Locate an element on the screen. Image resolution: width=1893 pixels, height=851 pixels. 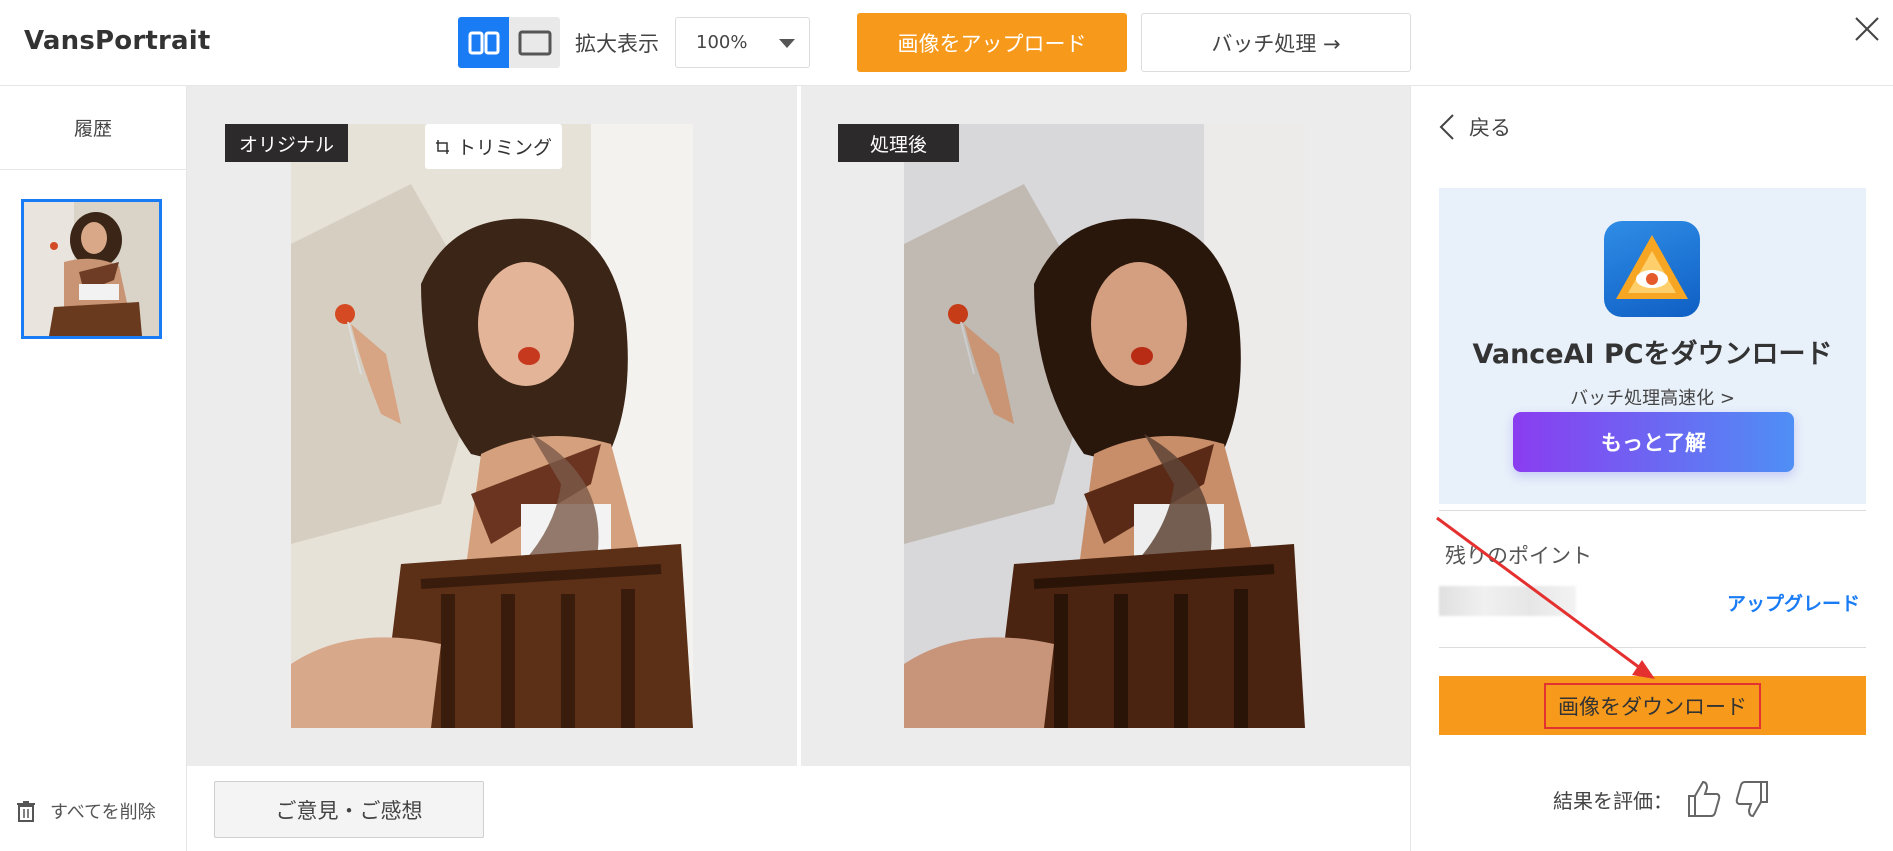
trash-icon is located at coordinates (26, 811).